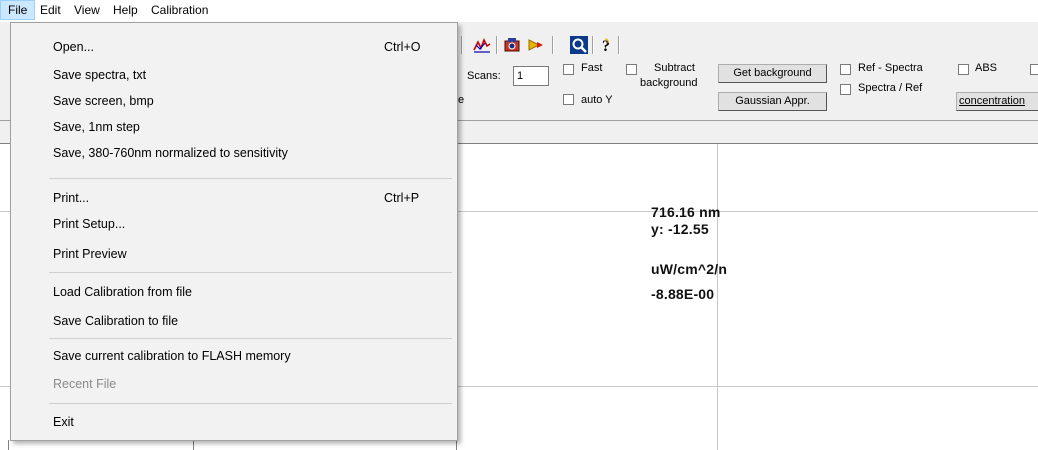 This screenshot has width=1038, height=450. Describe the element at coordinates (234, 101) in the screenshot. I see `menu-item-save-screen: Save screen, bmp` at that location.